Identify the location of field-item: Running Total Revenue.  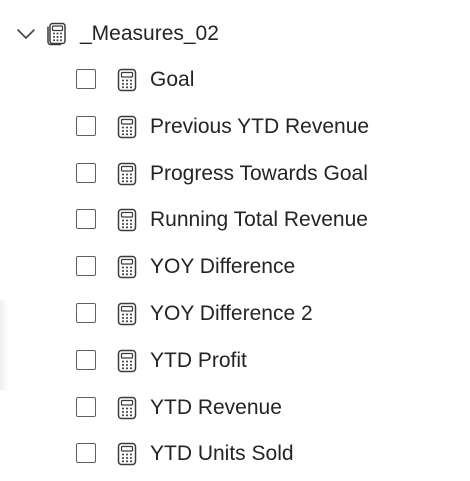
(235, 221).